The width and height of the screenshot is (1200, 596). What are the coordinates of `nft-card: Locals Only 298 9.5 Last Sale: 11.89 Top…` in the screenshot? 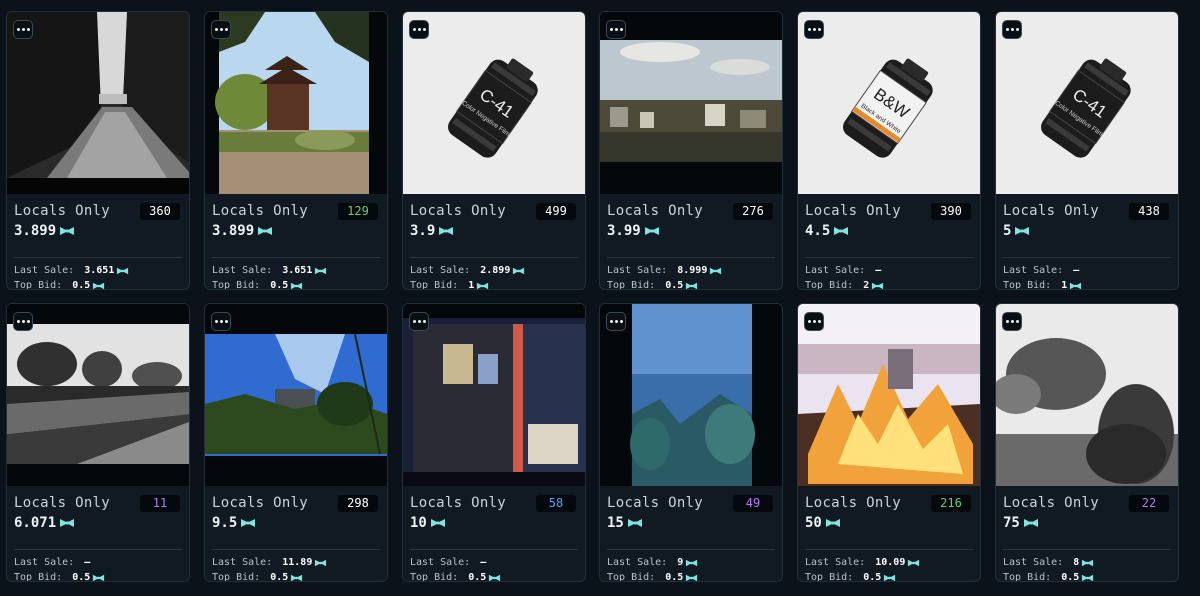 It's located at (296, 442).